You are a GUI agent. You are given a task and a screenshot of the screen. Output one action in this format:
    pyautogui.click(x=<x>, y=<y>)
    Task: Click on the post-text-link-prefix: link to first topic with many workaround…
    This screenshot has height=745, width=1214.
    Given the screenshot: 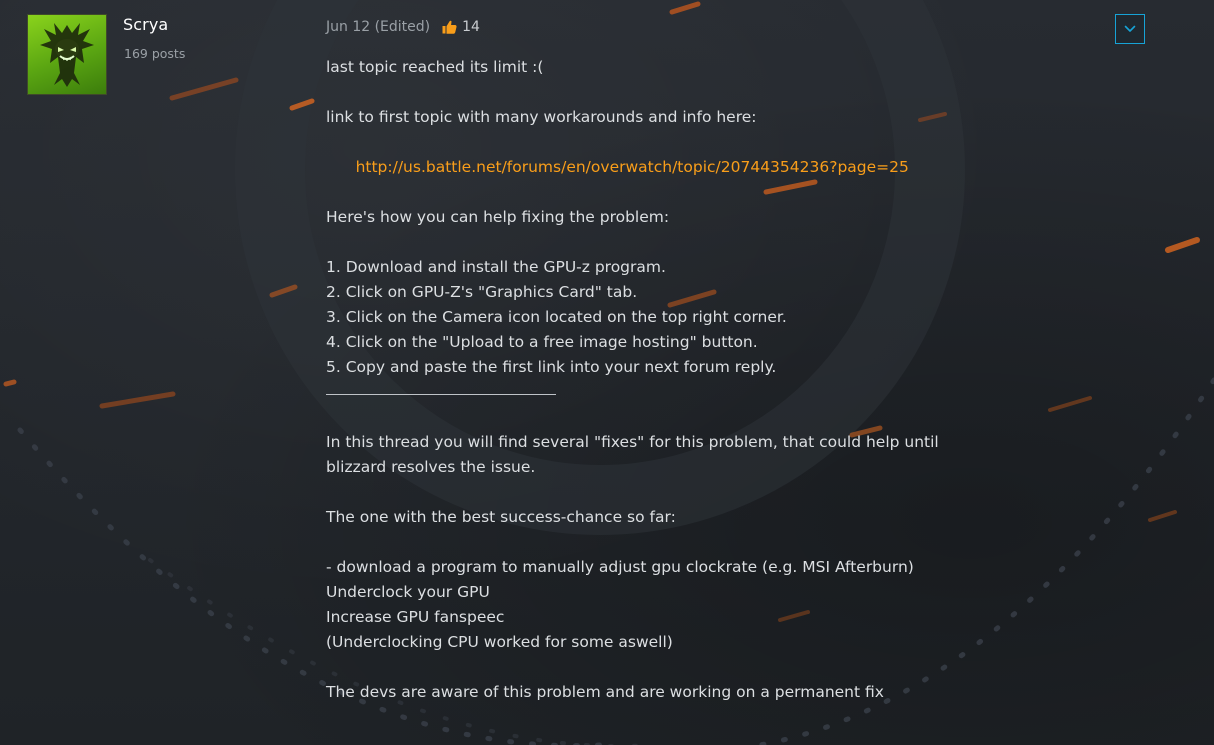 What is the action you would take?
    pyautogui.click(x=541, y=117)
    